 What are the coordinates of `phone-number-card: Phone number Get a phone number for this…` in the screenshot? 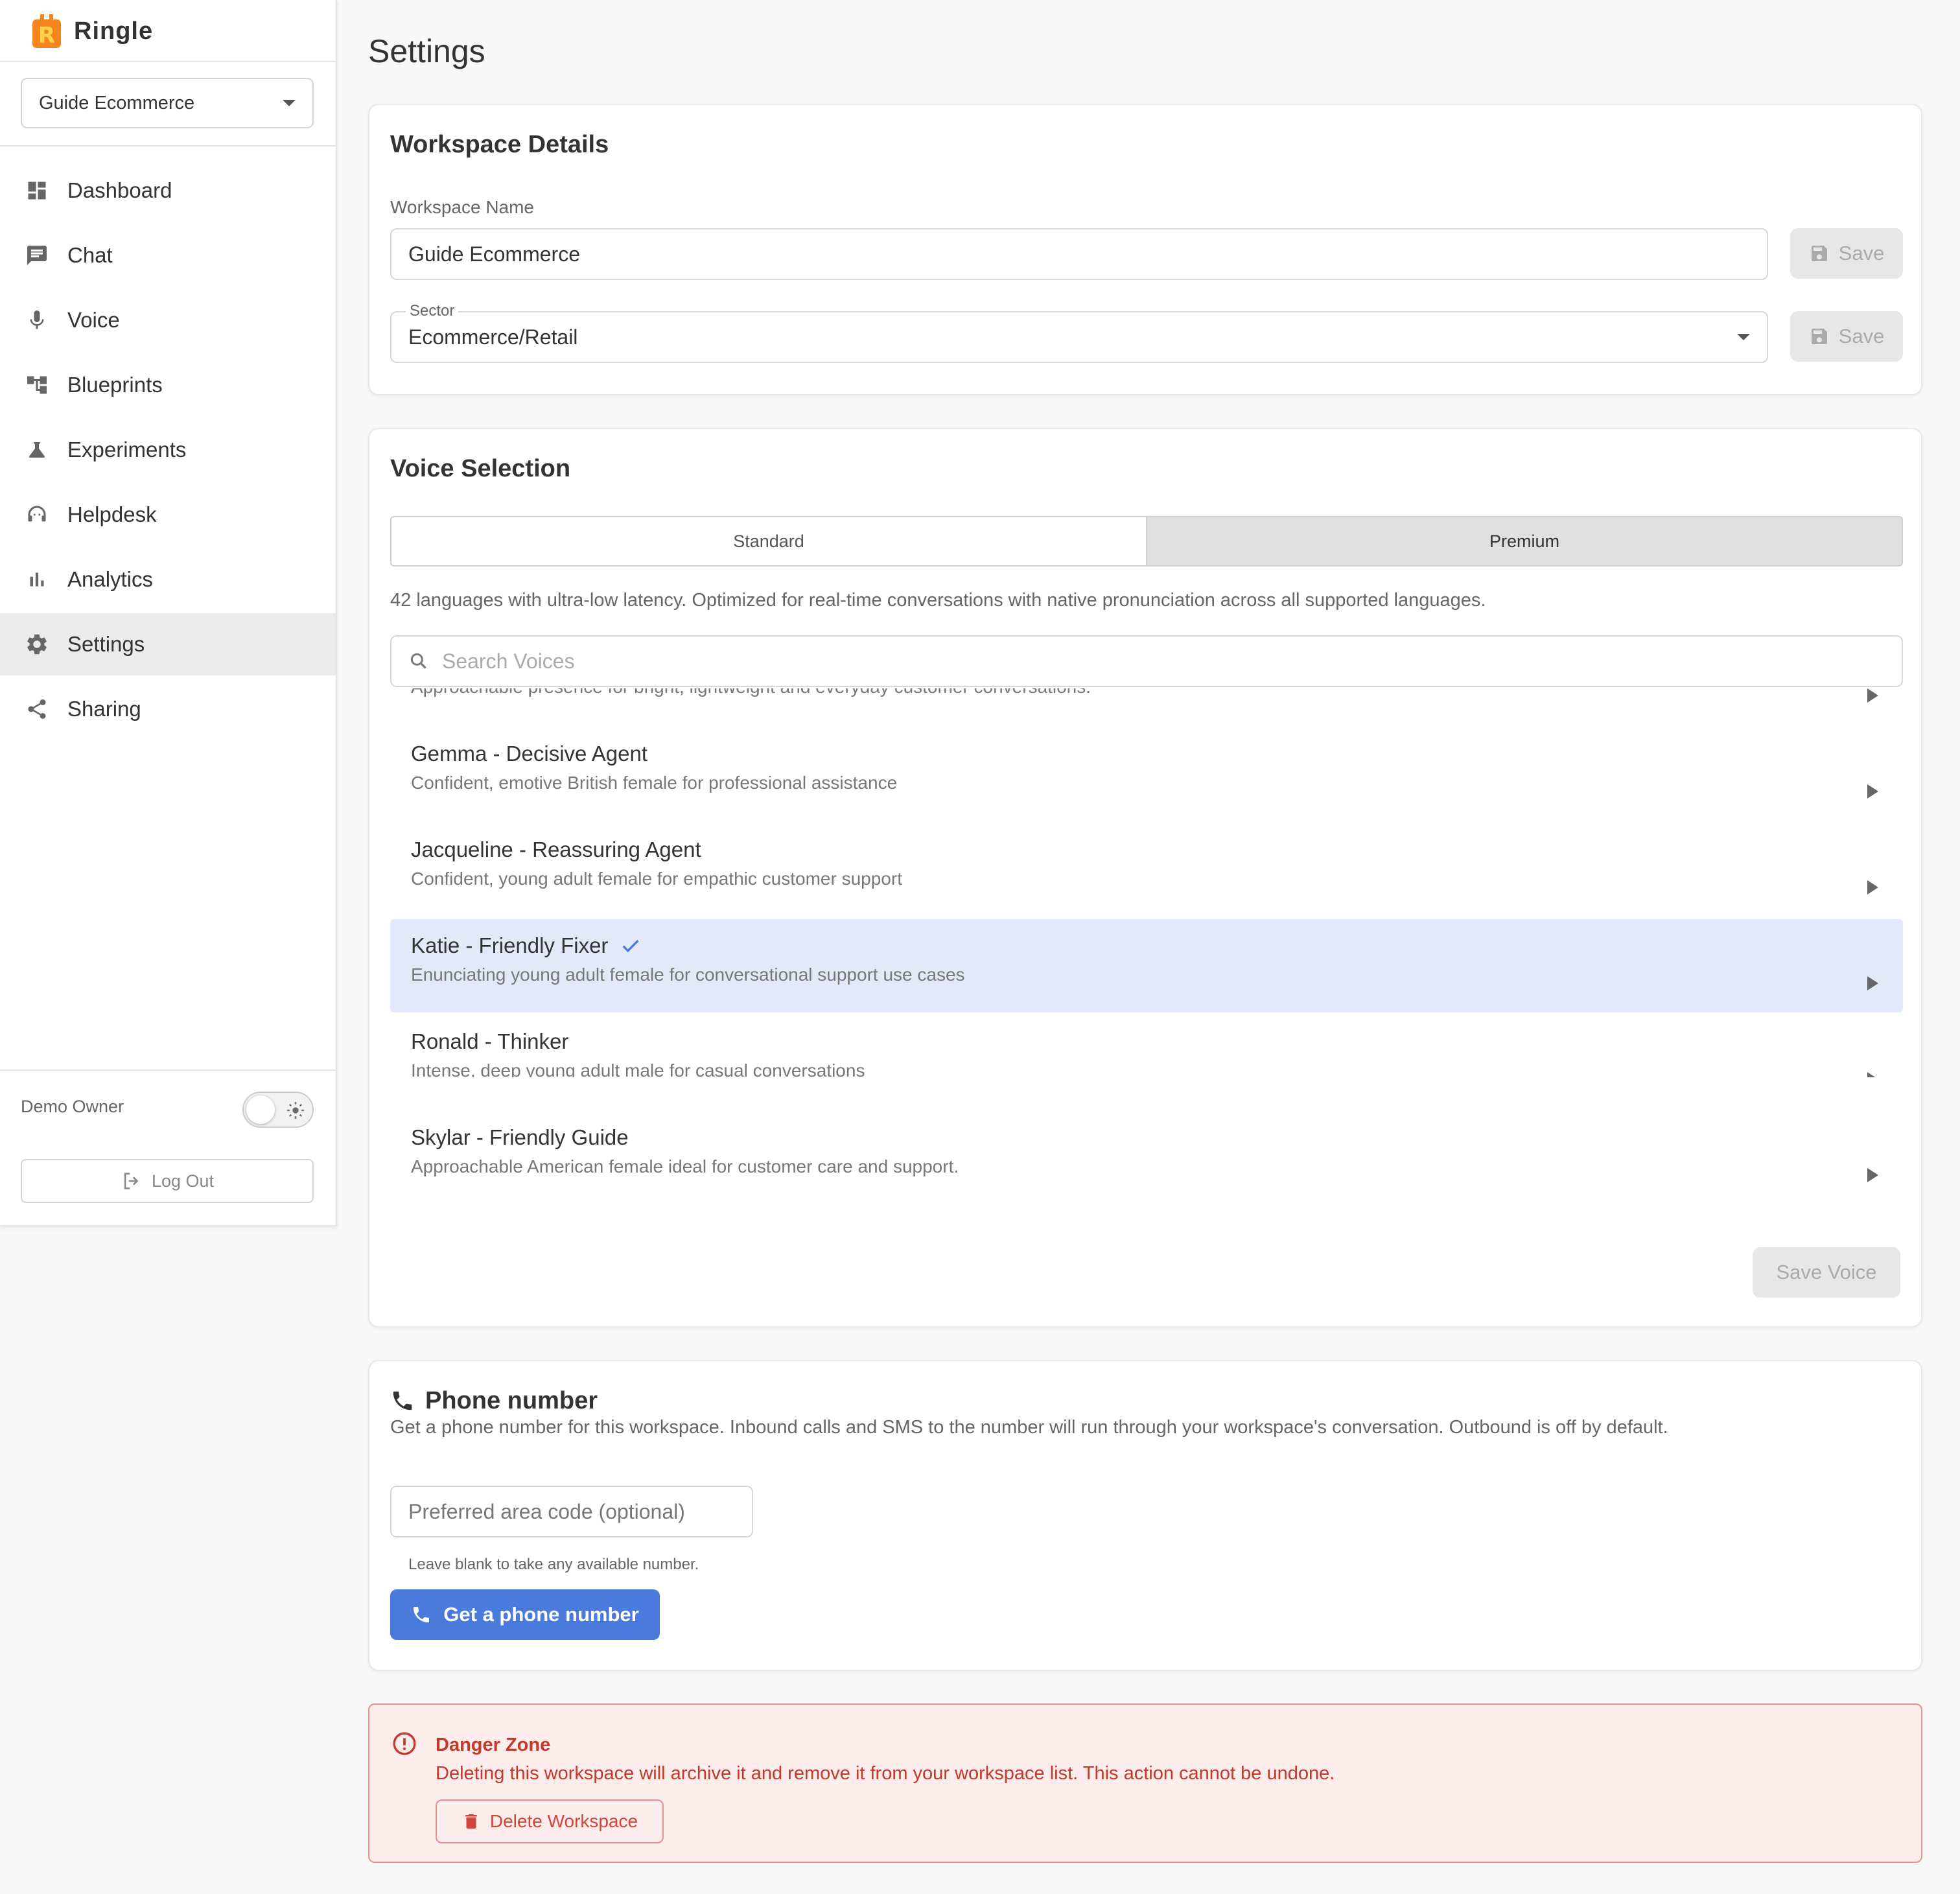 It's located at (1145, 1515).